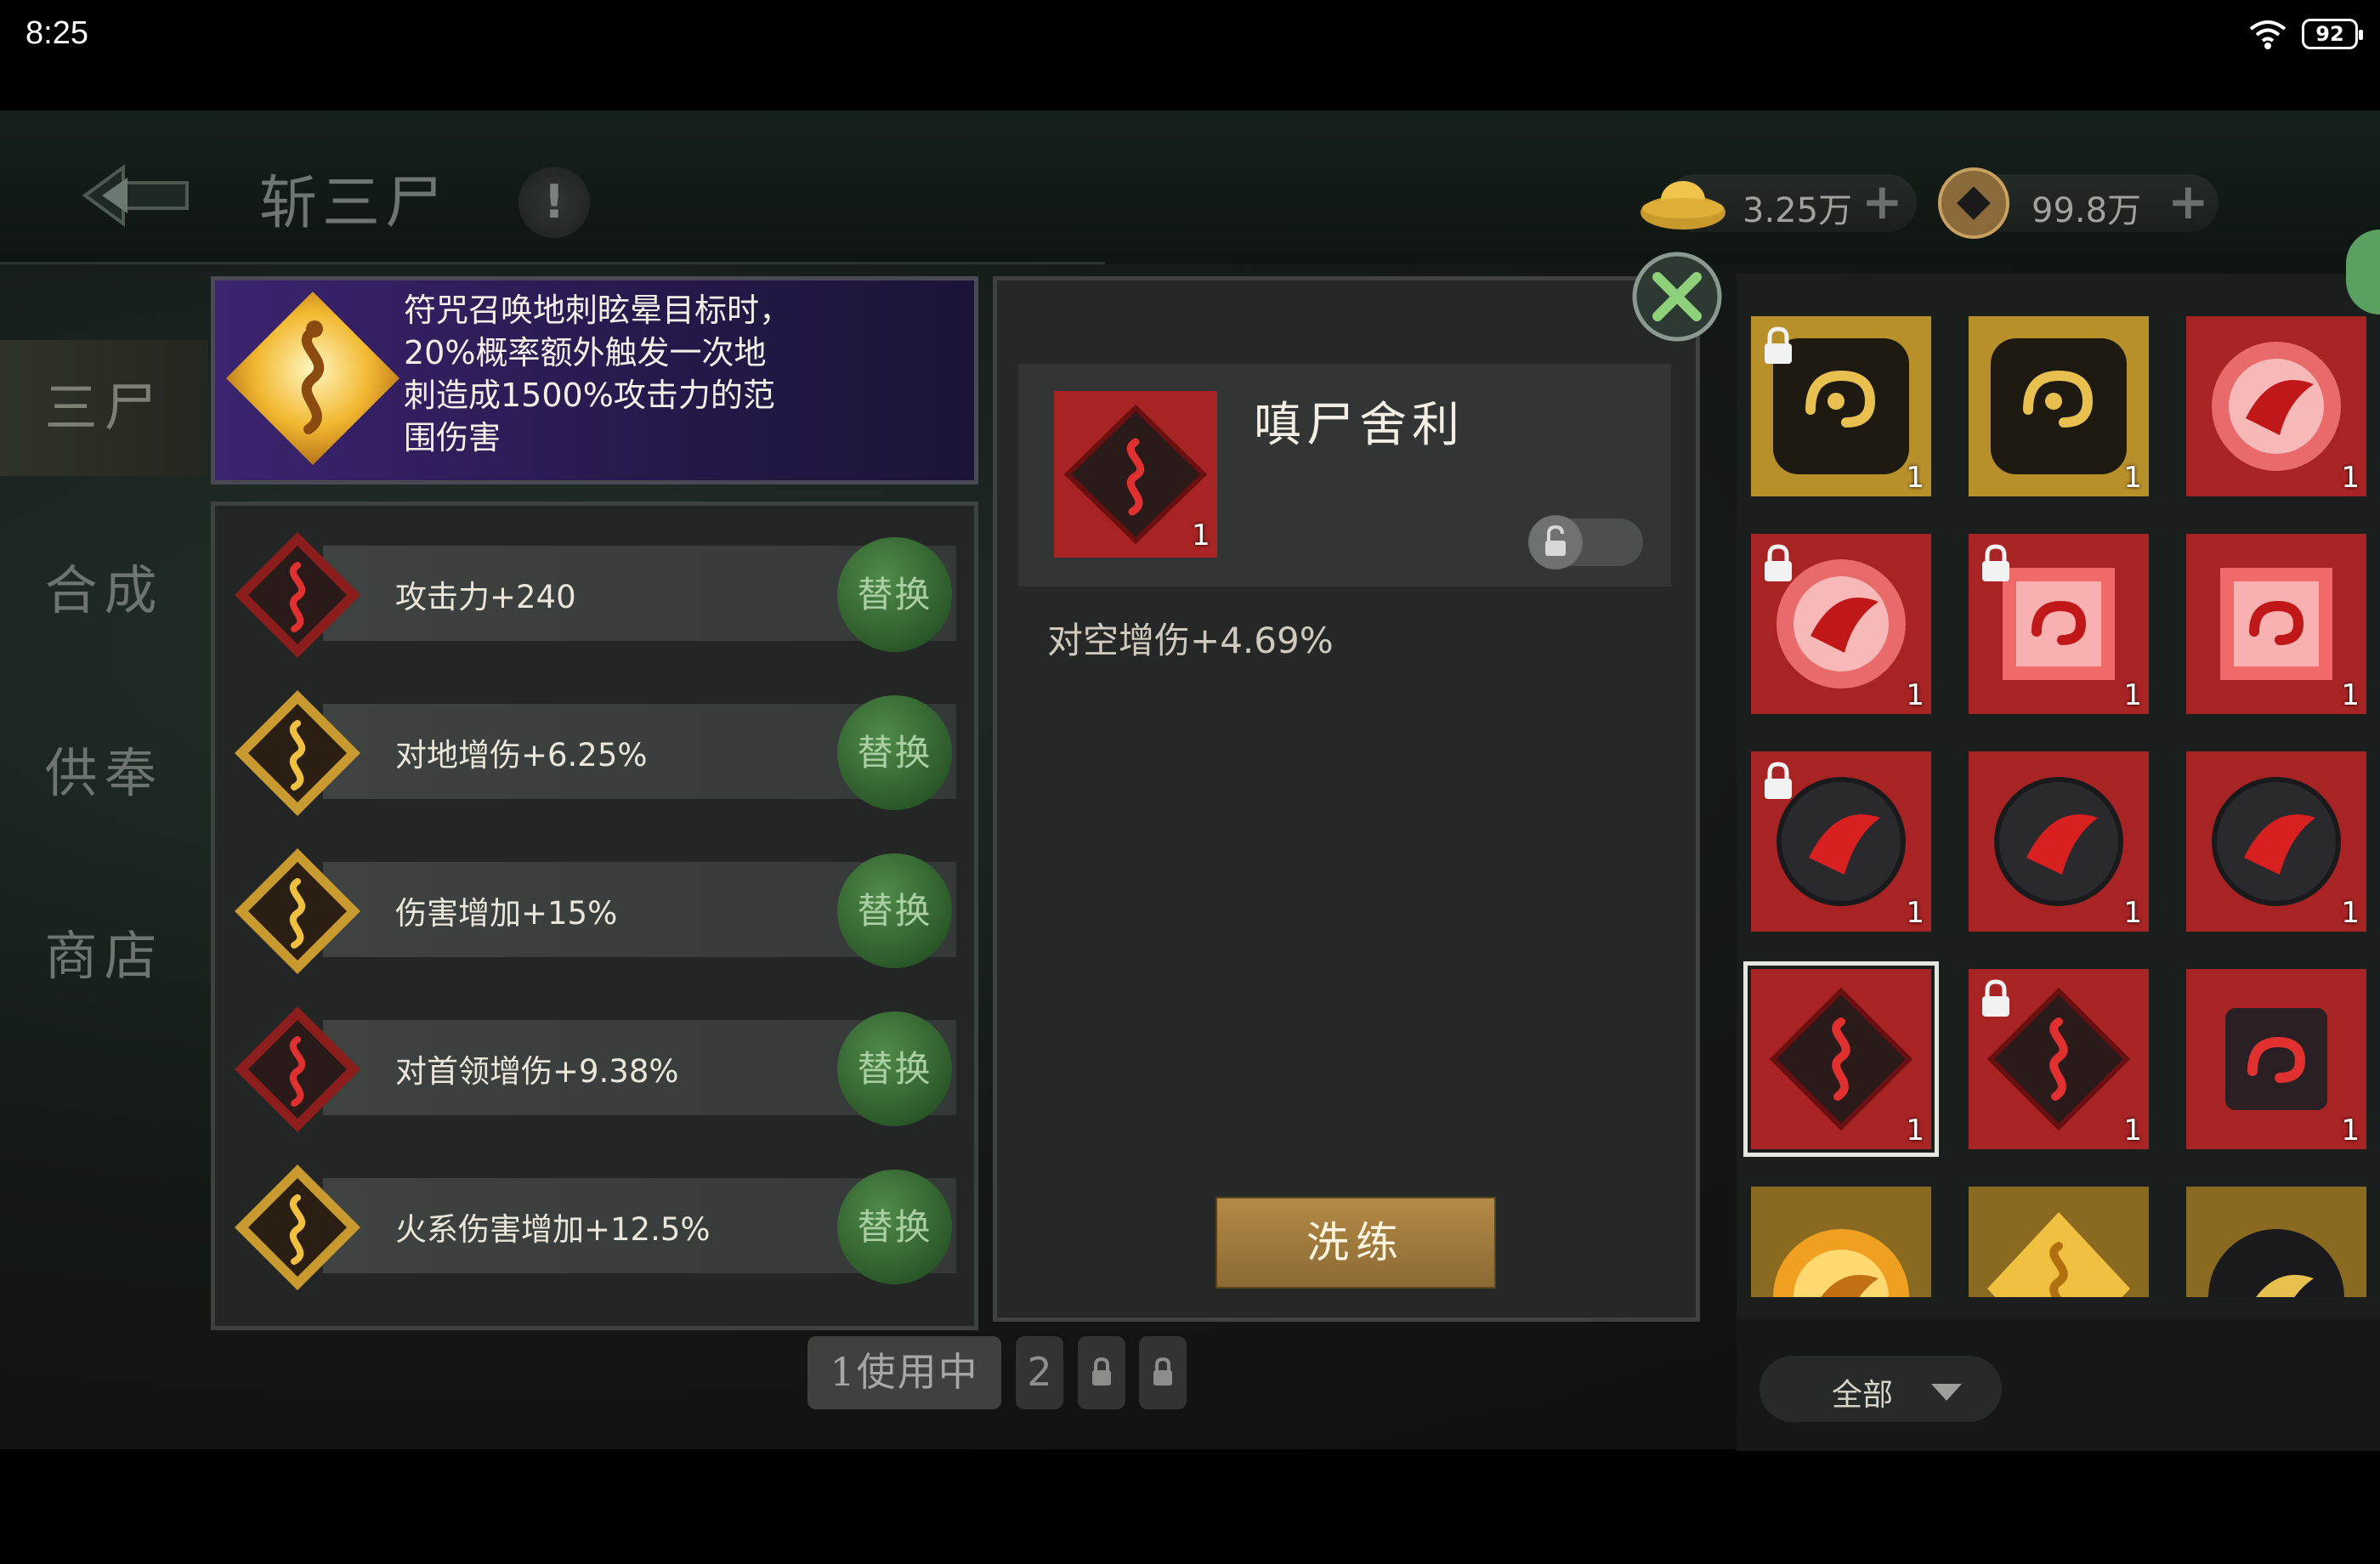 The width and height of the screenshot is (2380, 1564). I want to click on page-title: 斩三尸, so click(354, 203).